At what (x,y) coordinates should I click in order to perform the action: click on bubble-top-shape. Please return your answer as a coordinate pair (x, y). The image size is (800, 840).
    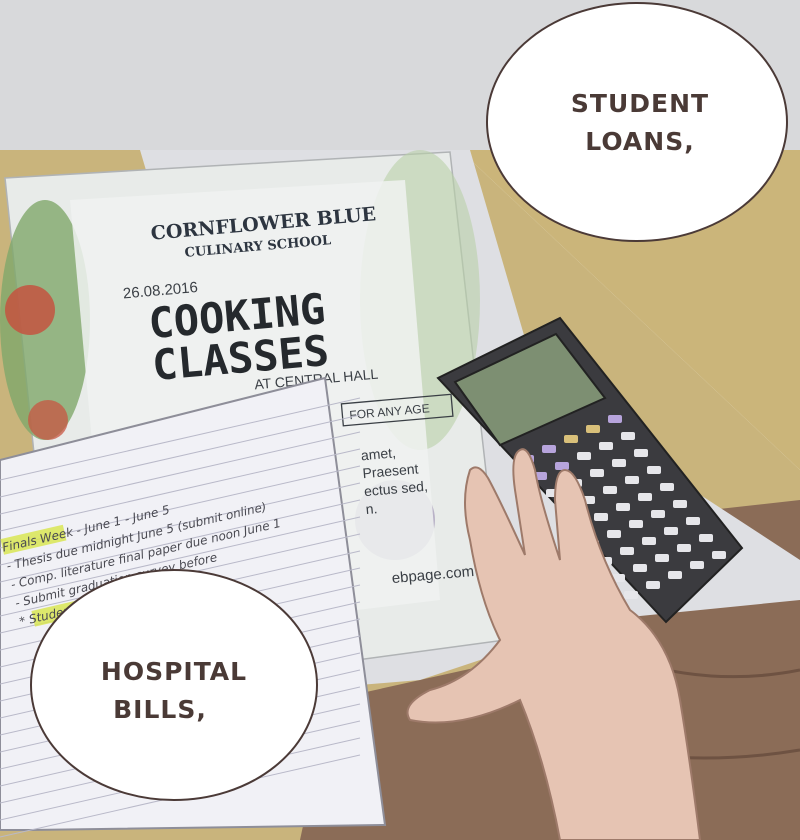
    Looking at the image, I should click on (637, 122).